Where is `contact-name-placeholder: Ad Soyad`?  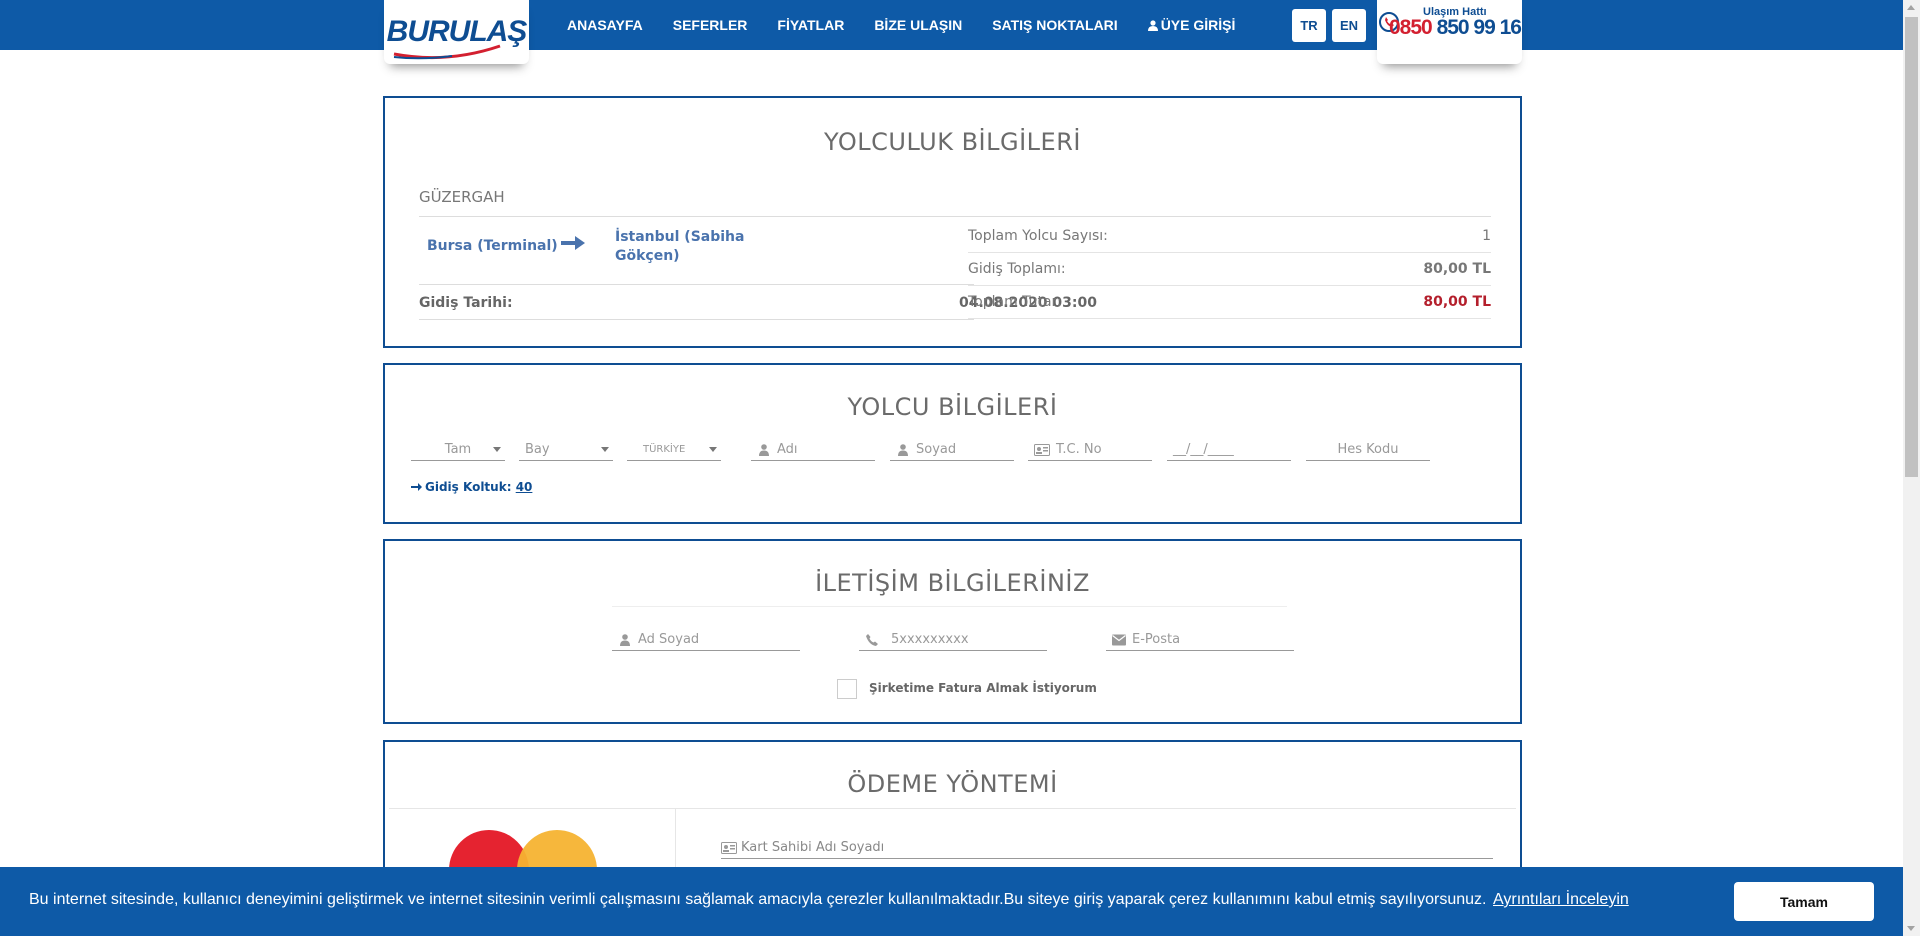 contact-name-placeholder: Ad Soyad is located at coordinates (669, 639).